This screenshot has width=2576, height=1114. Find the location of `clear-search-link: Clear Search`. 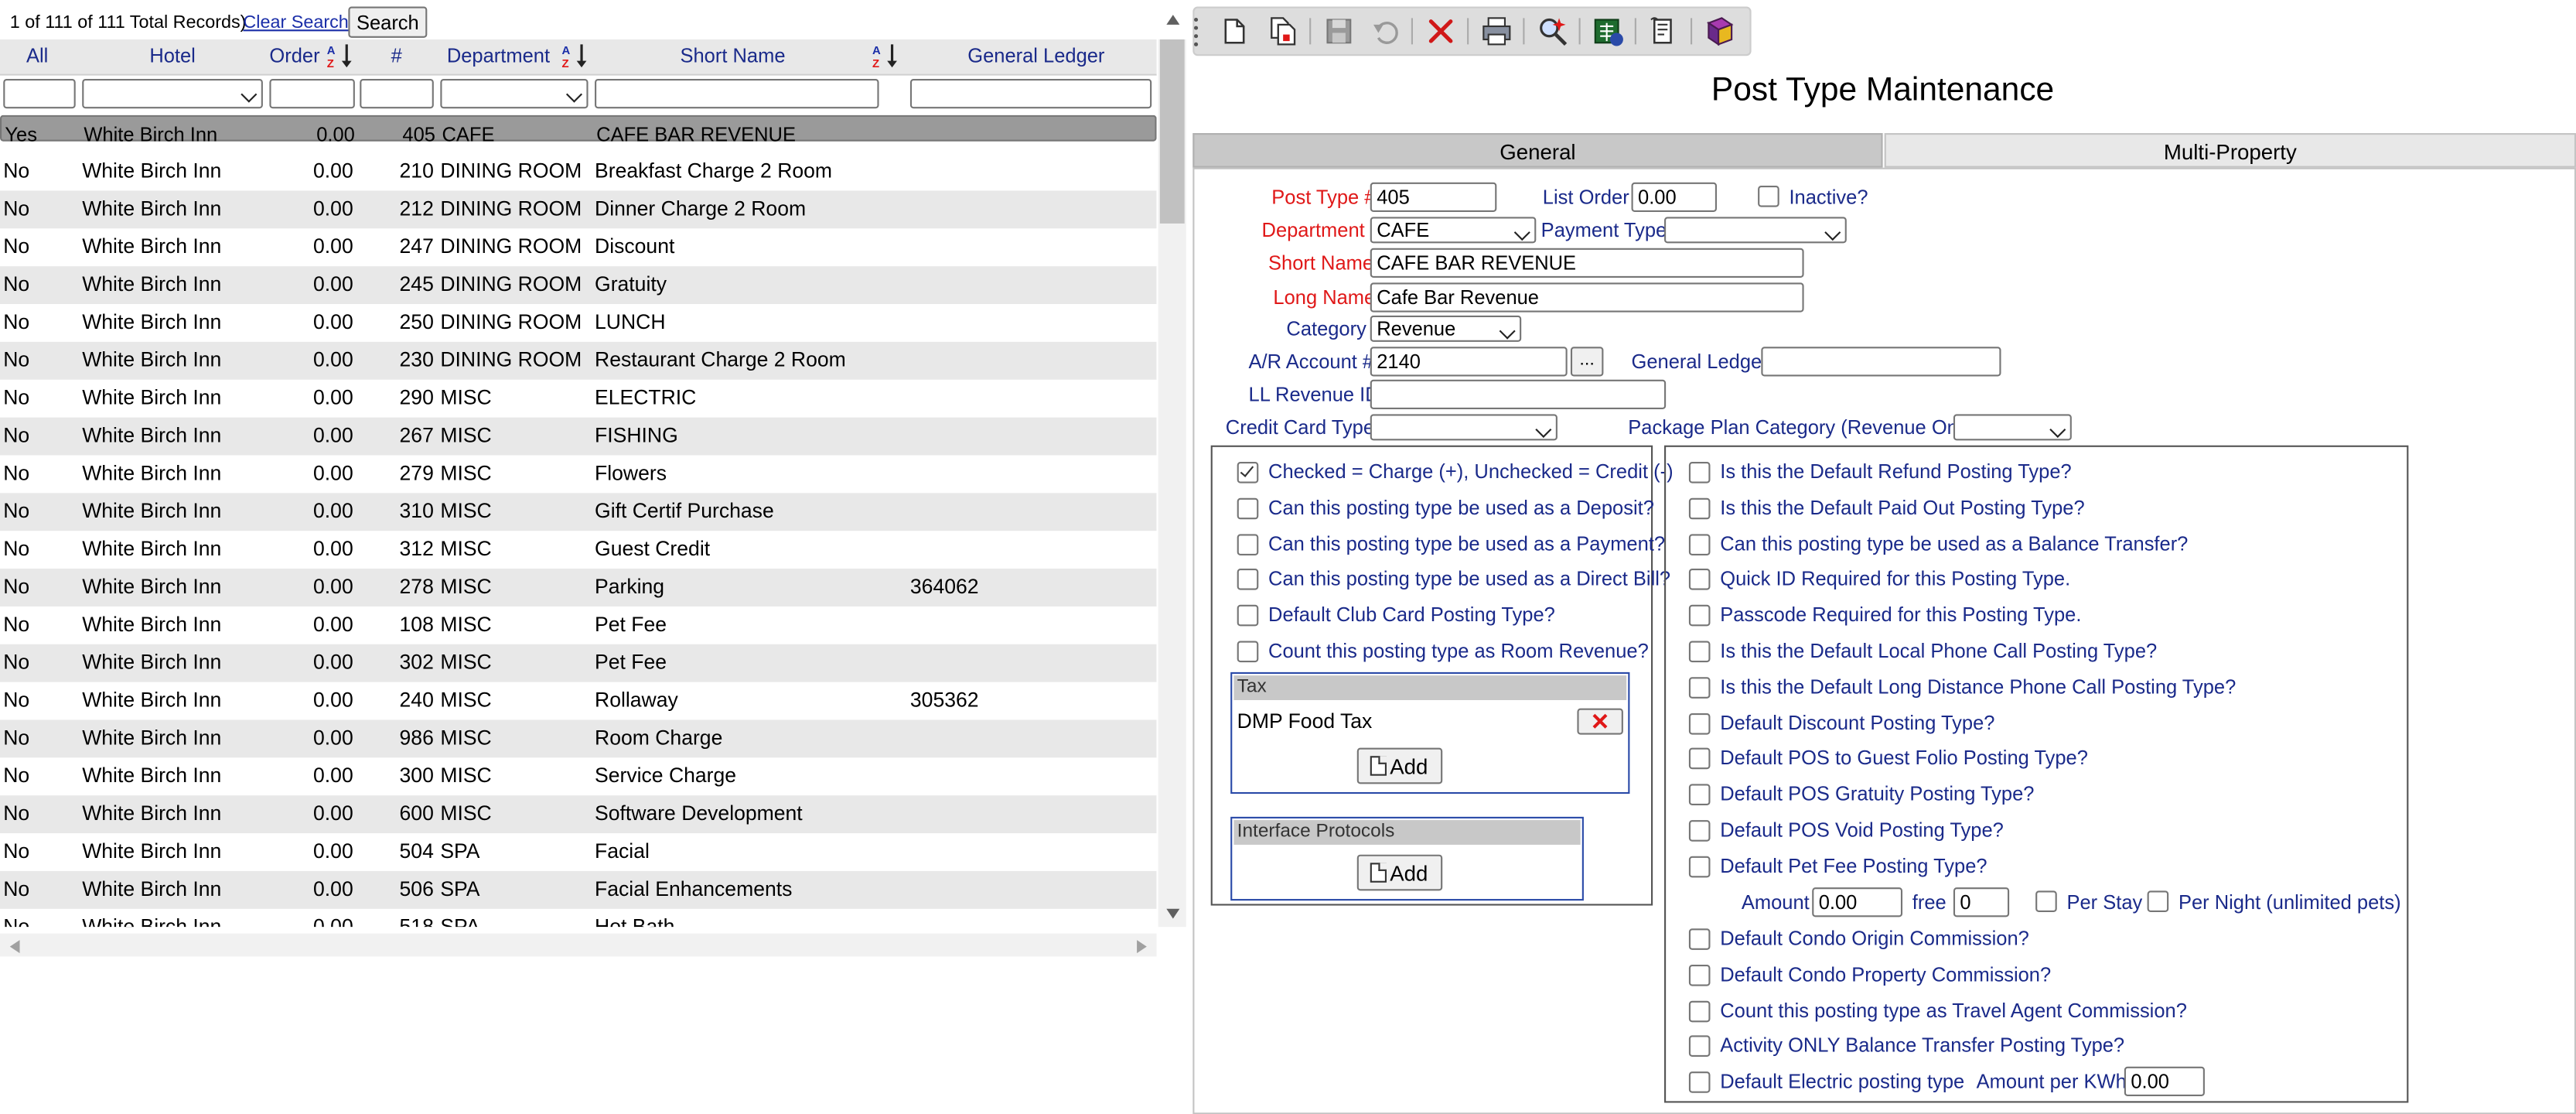

clear-search-link: Clear Search is located at coordinates (296, 22).